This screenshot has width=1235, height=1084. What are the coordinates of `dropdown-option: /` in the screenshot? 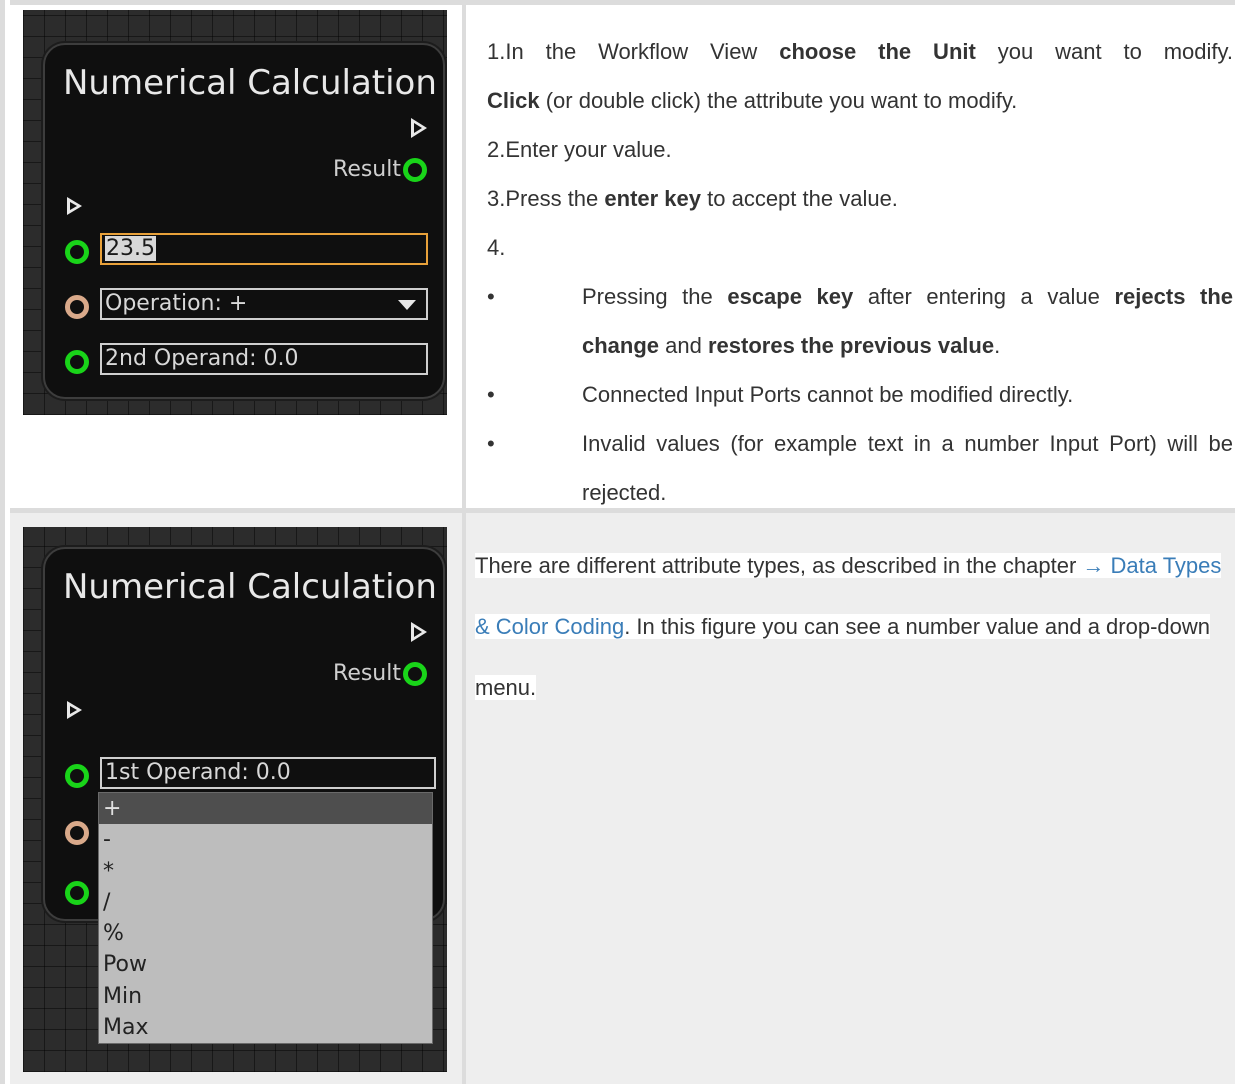 It's located at (265, 902).